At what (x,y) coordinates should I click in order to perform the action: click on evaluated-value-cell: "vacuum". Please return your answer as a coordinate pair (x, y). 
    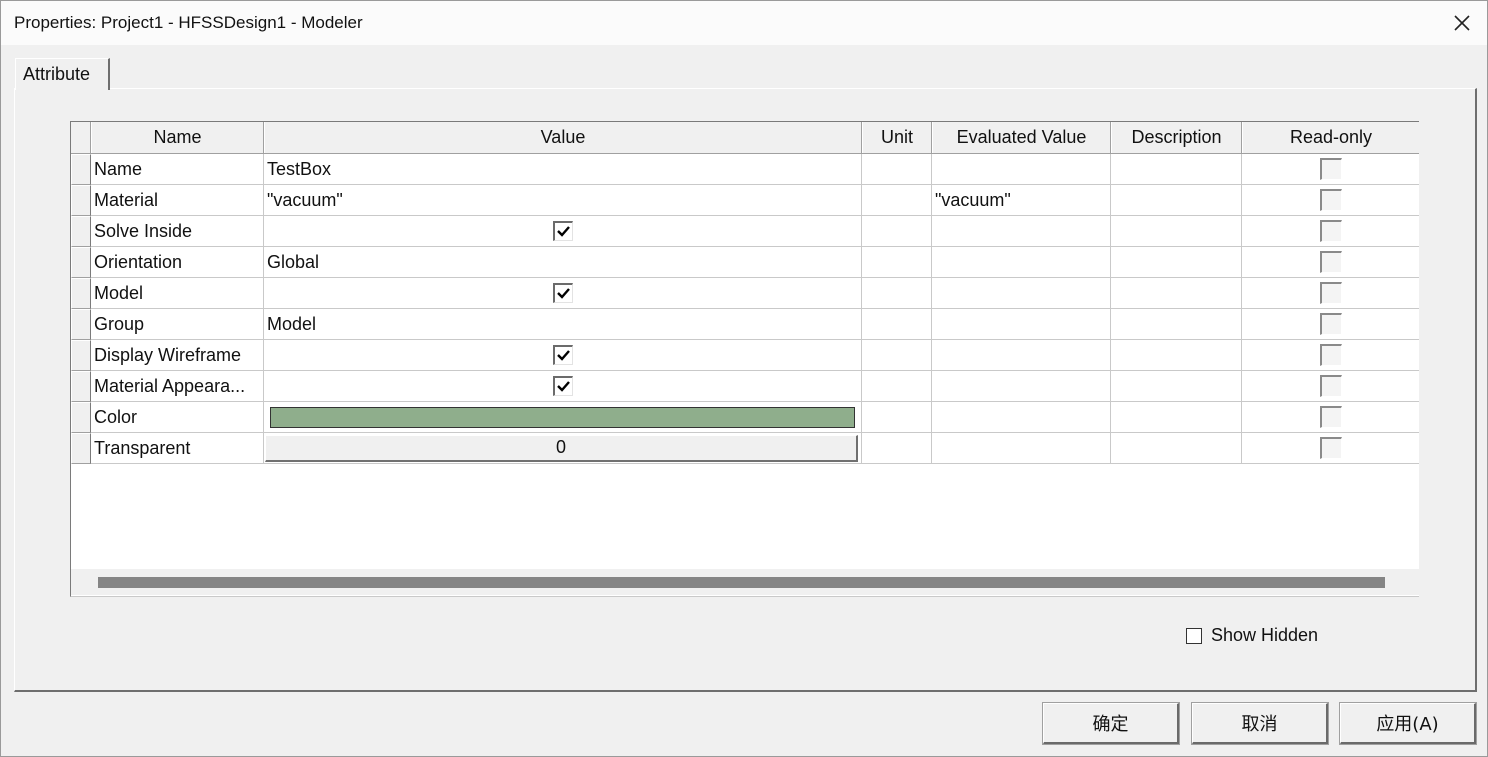
    Looking at the image, I should click on (1021, 200).